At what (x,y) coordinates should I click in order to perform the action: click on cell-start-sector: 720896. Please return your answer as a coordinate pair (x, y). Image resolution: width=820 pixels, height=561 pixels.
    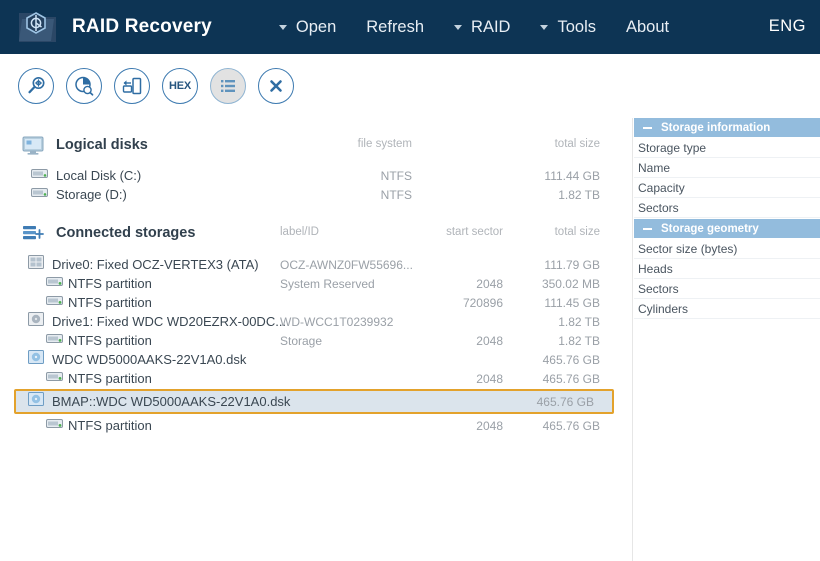
    Looking at the image, I should click on (482, 302).